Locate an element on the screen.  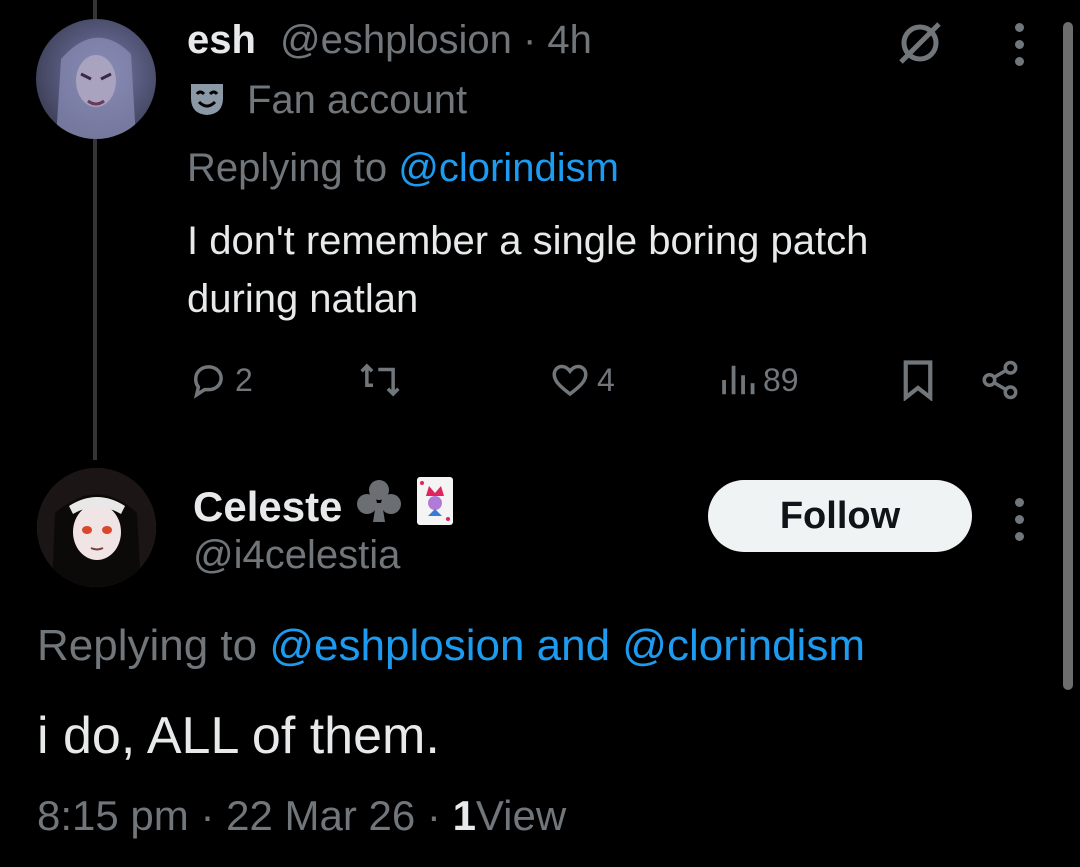
share-button is located at coordinates (1000, 380).